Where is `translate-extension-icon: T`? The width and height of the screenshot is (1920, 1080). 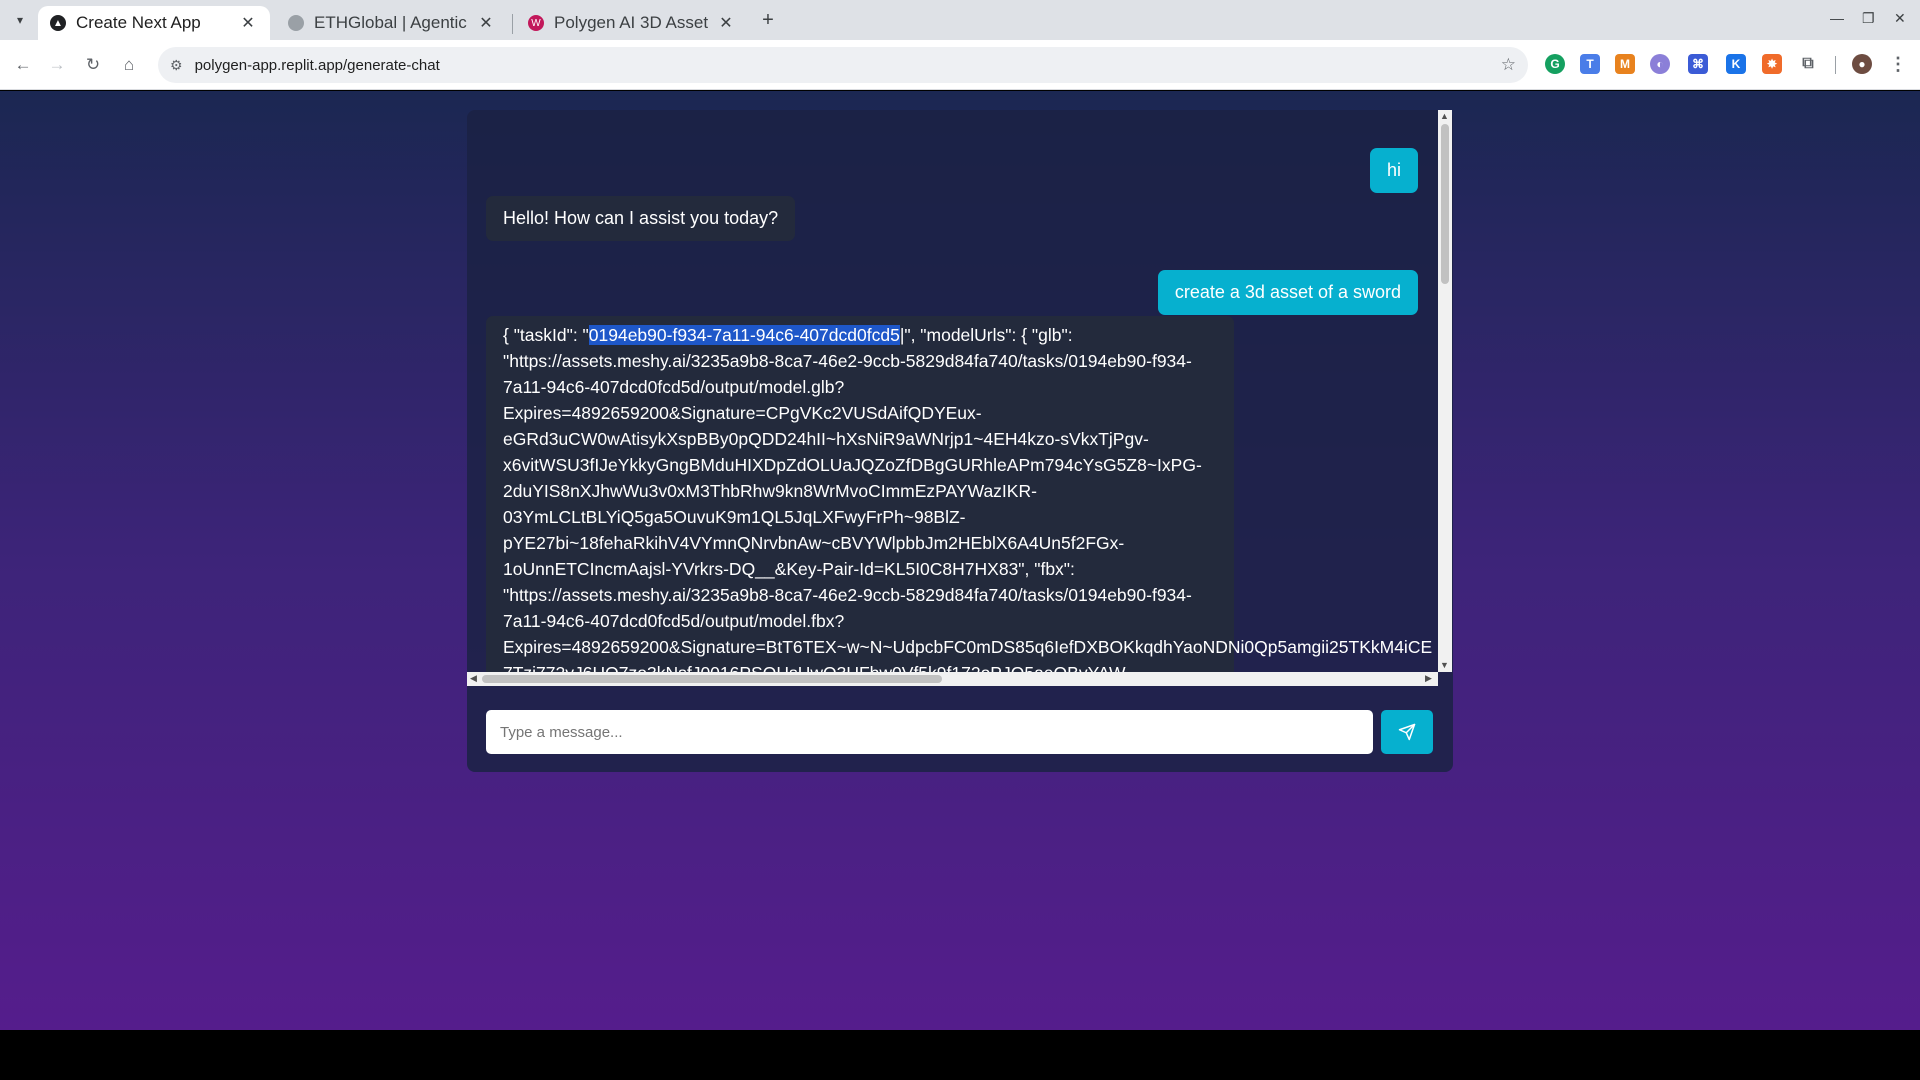 translate-extension-icon: T is located at coordinates (1590, 64).